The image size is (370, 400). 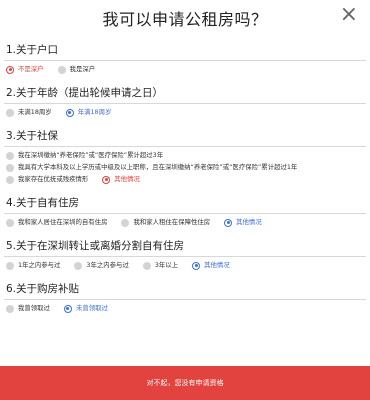 What do you see at coordinates (91, 155) in the screenshot?
I see `option-label: 我在深圳缴纳“养老保险”或“医疗保险”累计超过3年` at bounding box center [91, 155].